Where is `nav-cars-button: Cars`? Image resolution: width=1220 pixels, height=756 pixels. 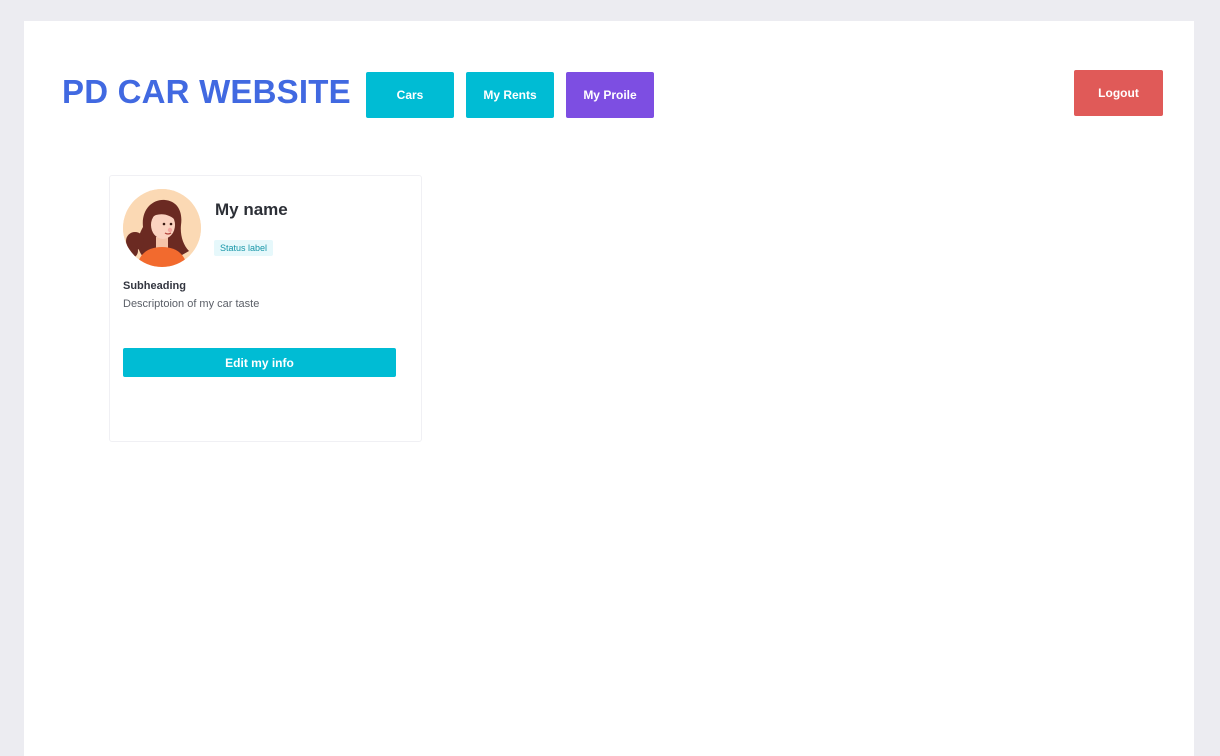 nav-cars-button: Cars is located at coordinates (410, 95).